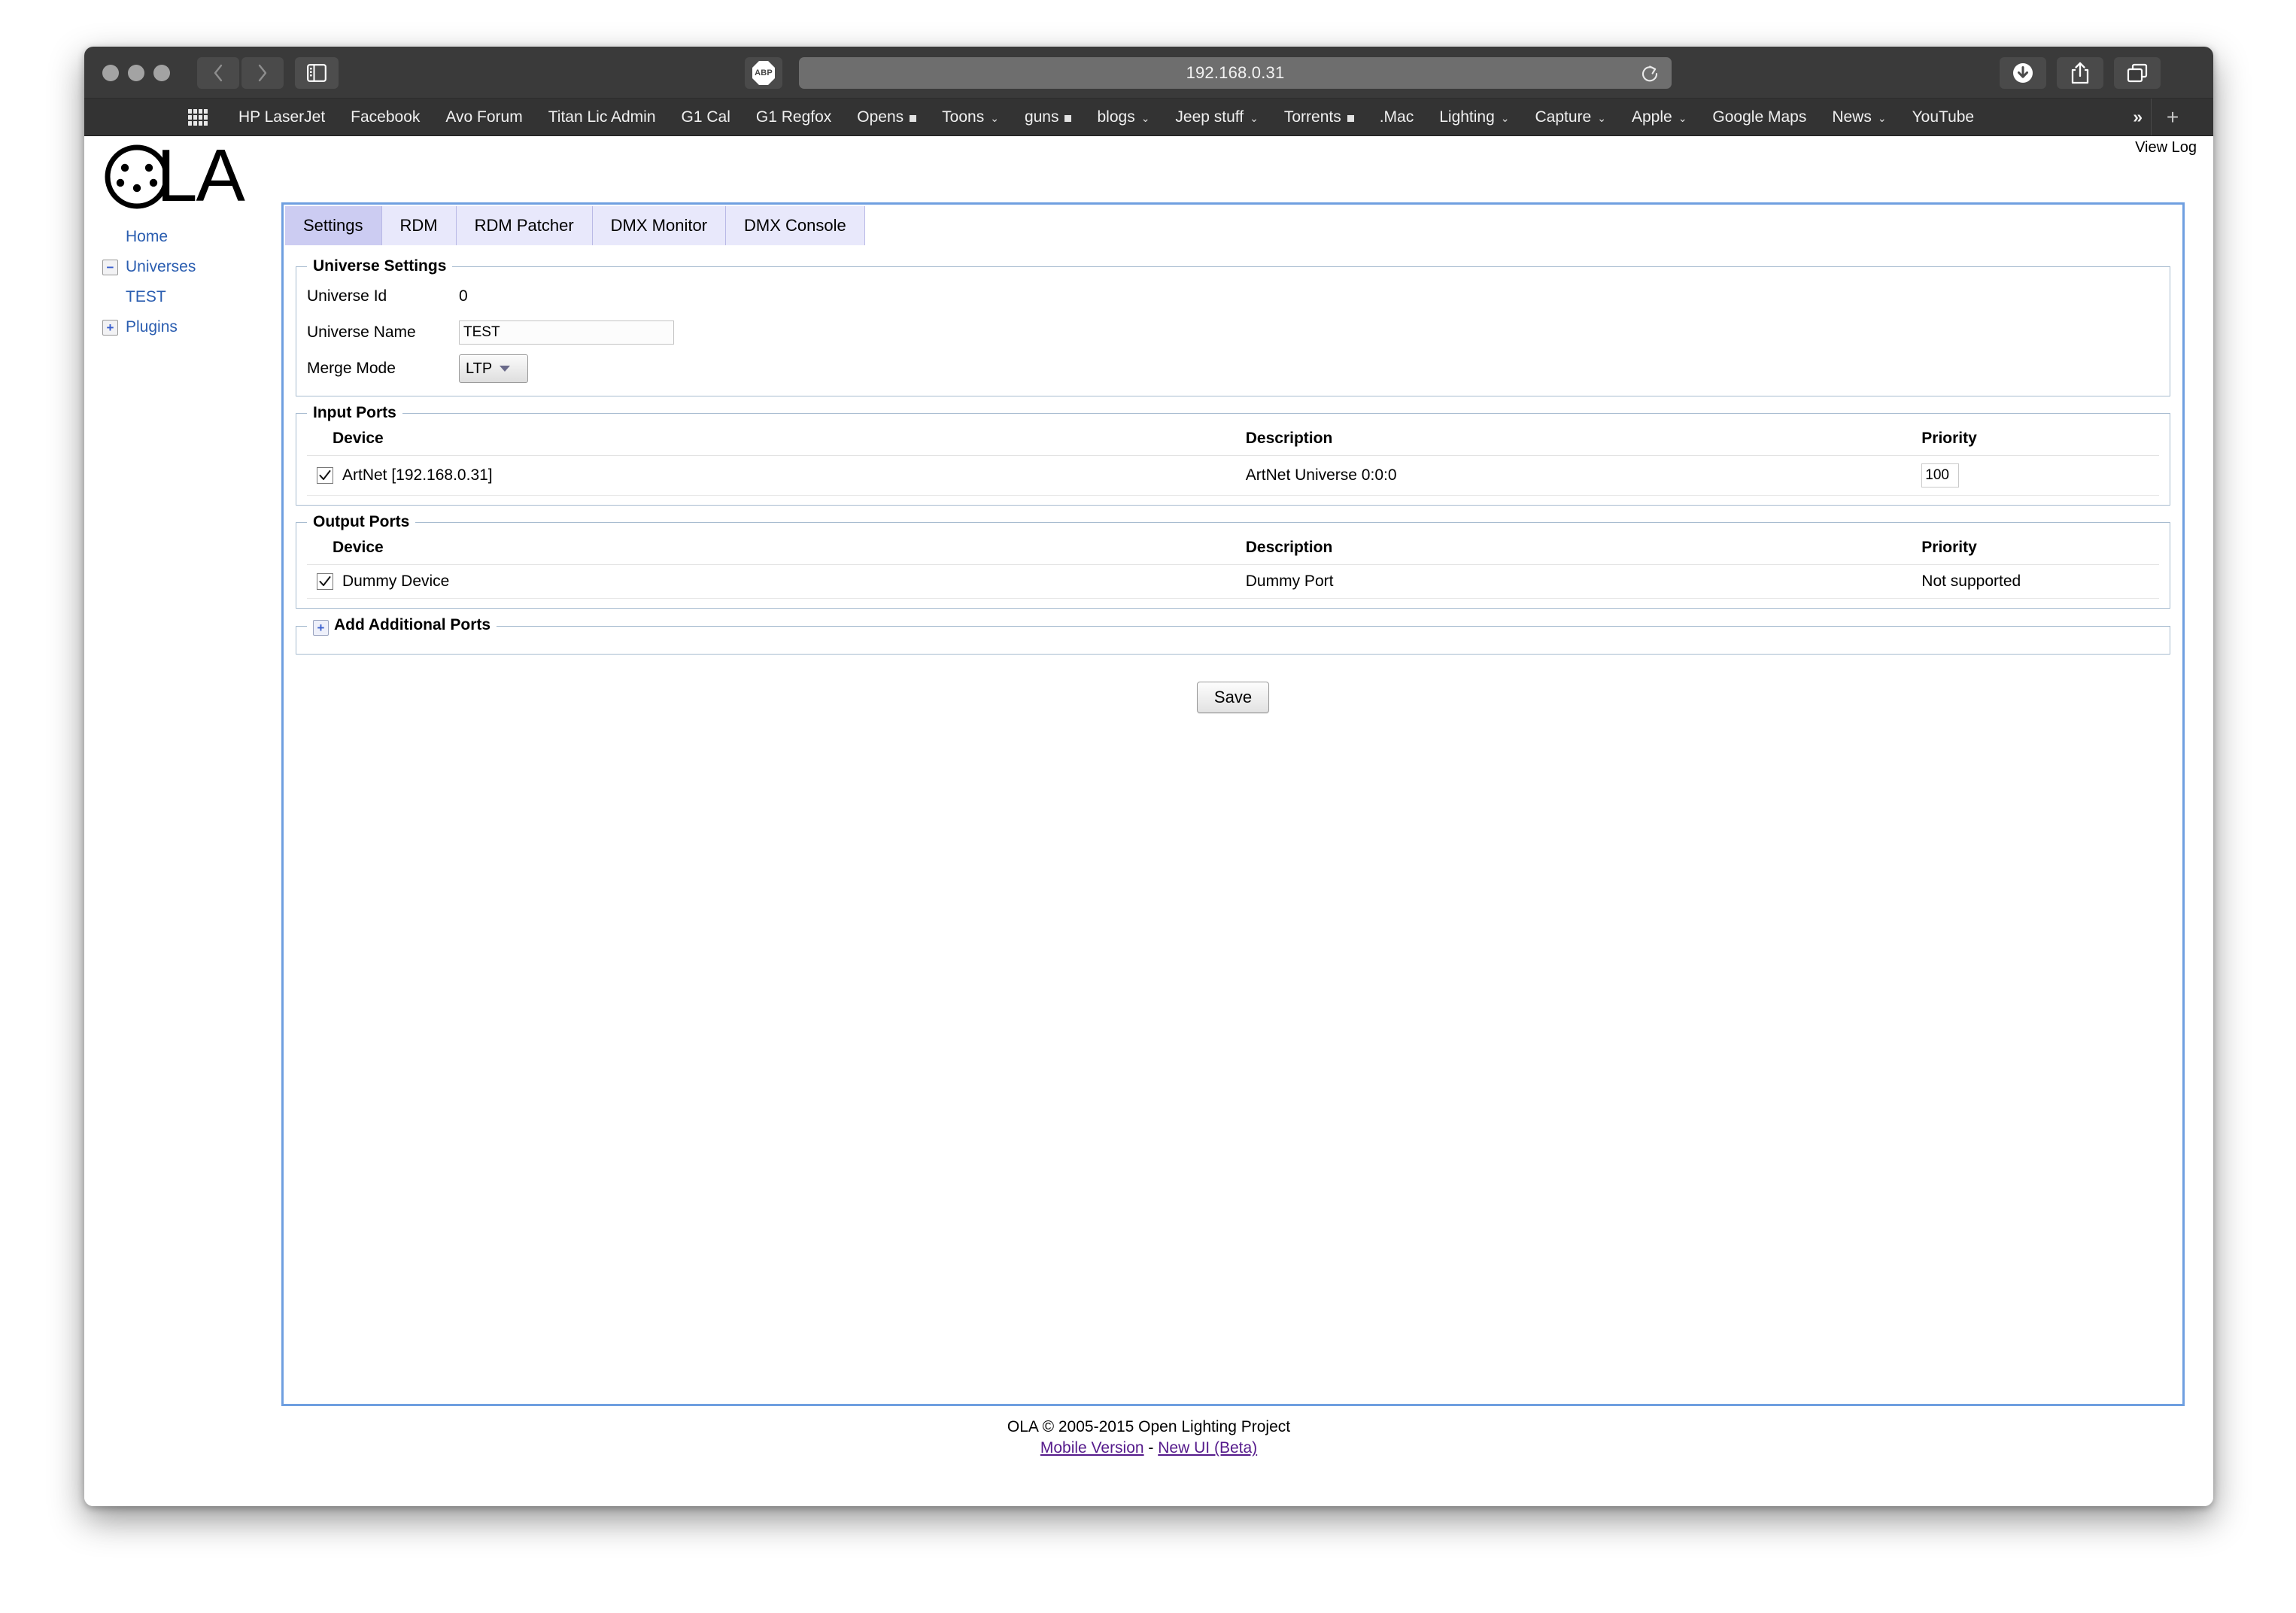  Describe the element at coordinates (1041, 117) in the screenshot. I see `bookmark-label: guns` at that location.